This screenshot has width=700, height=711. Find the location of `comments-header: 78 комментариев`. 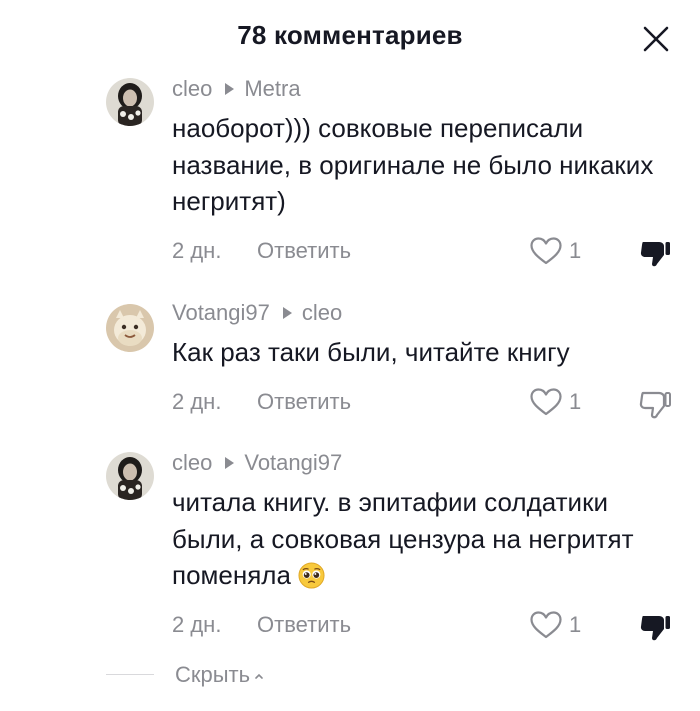

comments-header: 78 комментариев is located at coordinates (350, 37).